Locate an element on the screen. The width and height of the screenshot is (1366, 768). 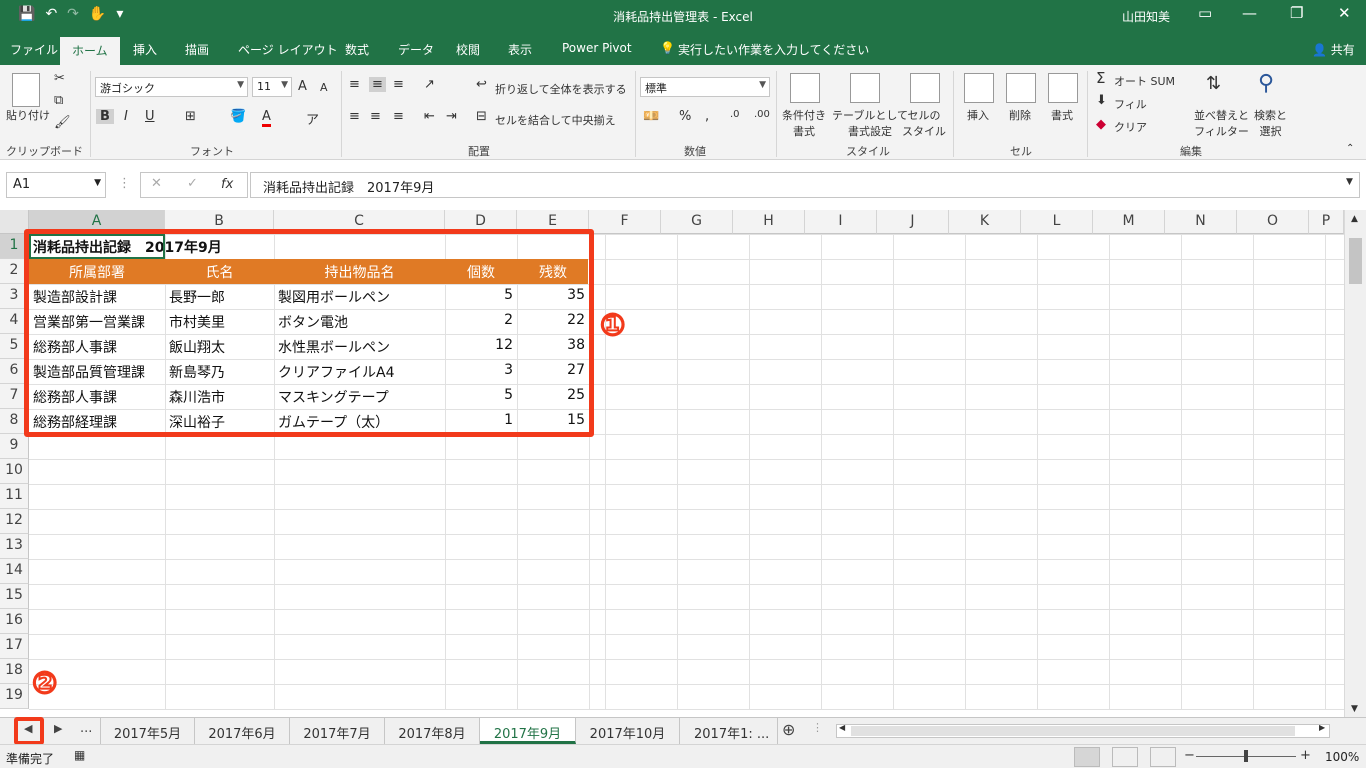
close-icon: ✕ is located at coordinates (1344, 13).